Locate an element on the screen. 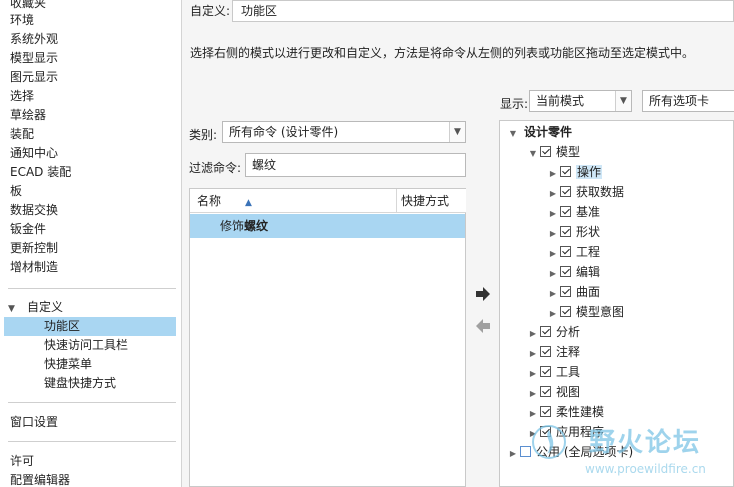  nav-item-system-appearance: 系统外观 is located at coordinates (34, 39).